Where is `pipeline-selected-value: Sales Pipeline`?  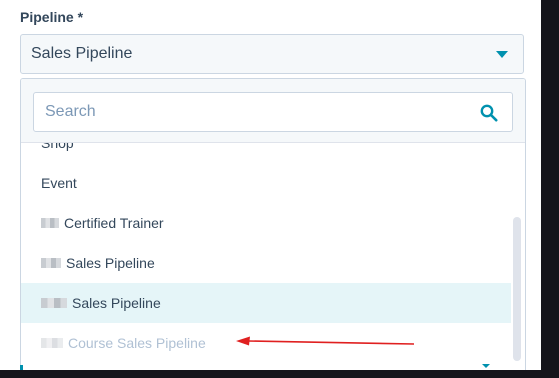 pipeline-selected-value: Sales Pipeline is located at coordinates (82, 53).